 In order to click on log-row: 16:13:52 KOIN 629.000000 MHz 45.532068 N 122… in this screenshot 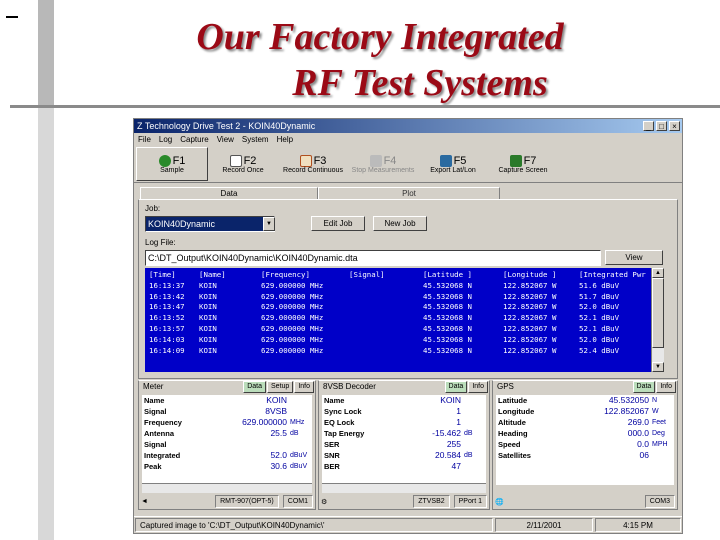, I will do `click(398, 318)`.